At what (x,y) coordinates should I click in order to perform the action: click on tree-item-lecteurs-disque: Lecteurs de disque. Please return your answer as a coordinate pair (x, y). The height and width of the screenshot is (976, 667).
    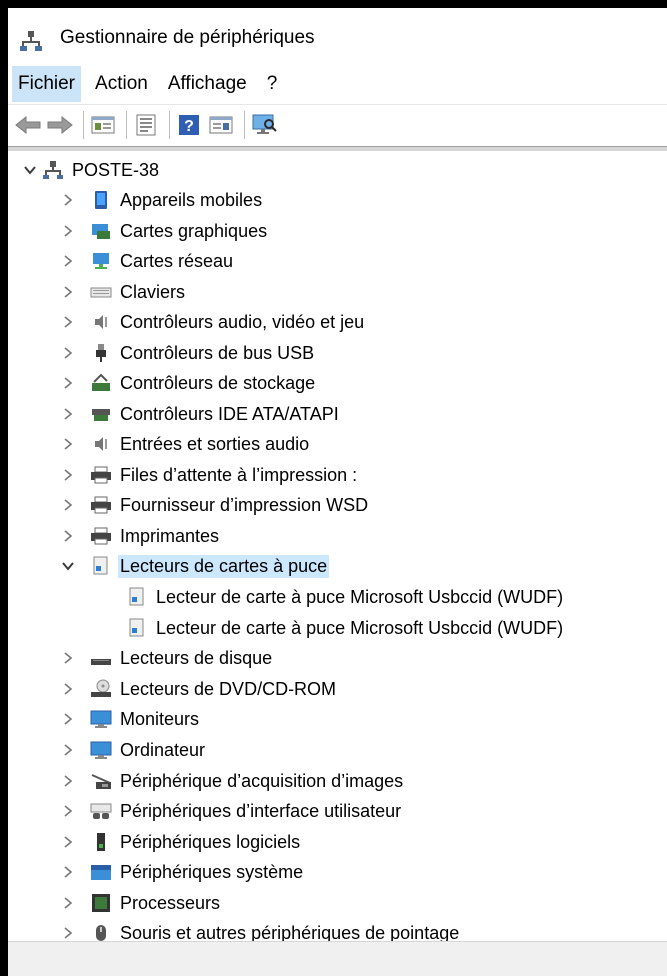
    Looking at the image, I should click on (167, 658).